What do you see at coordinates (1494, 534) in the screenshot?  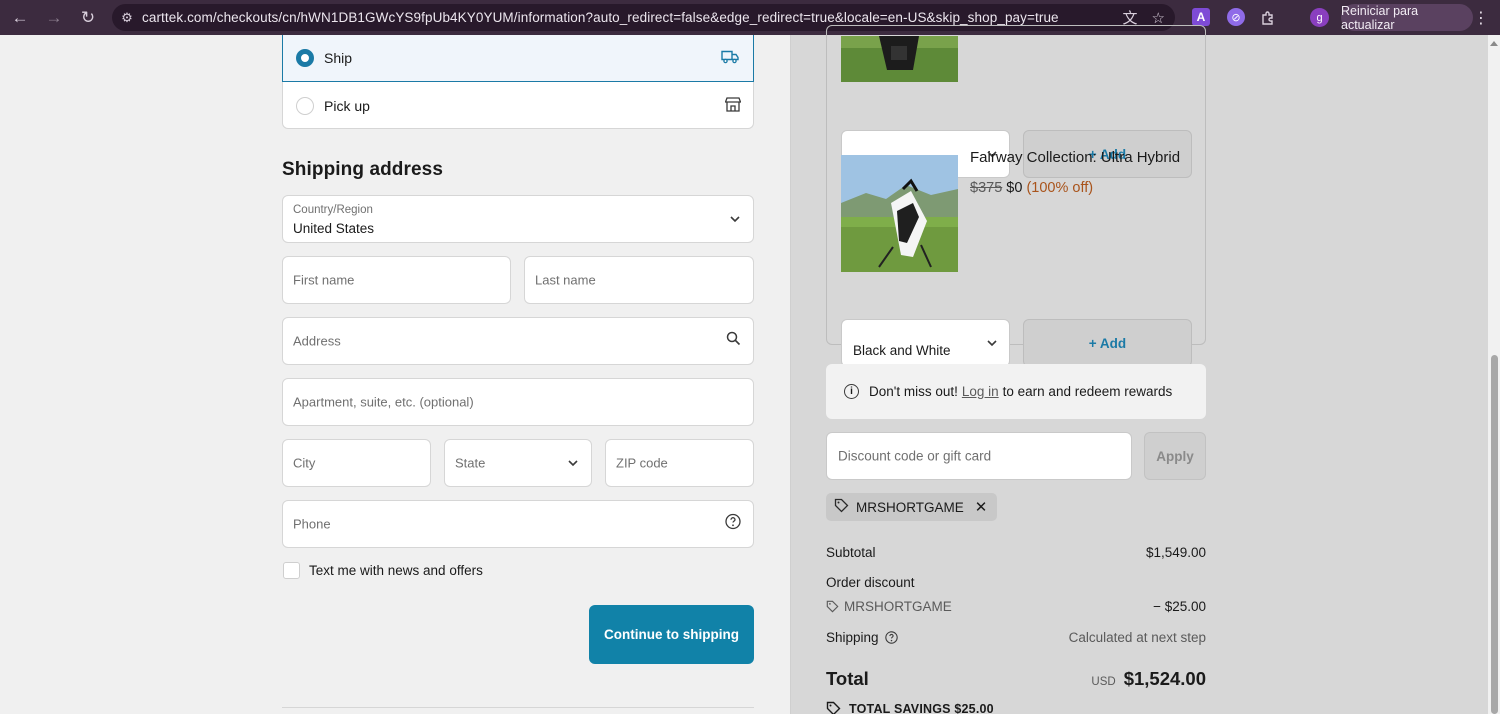 I see `scrollbar-thumb` at bounding box center [1494, 534].